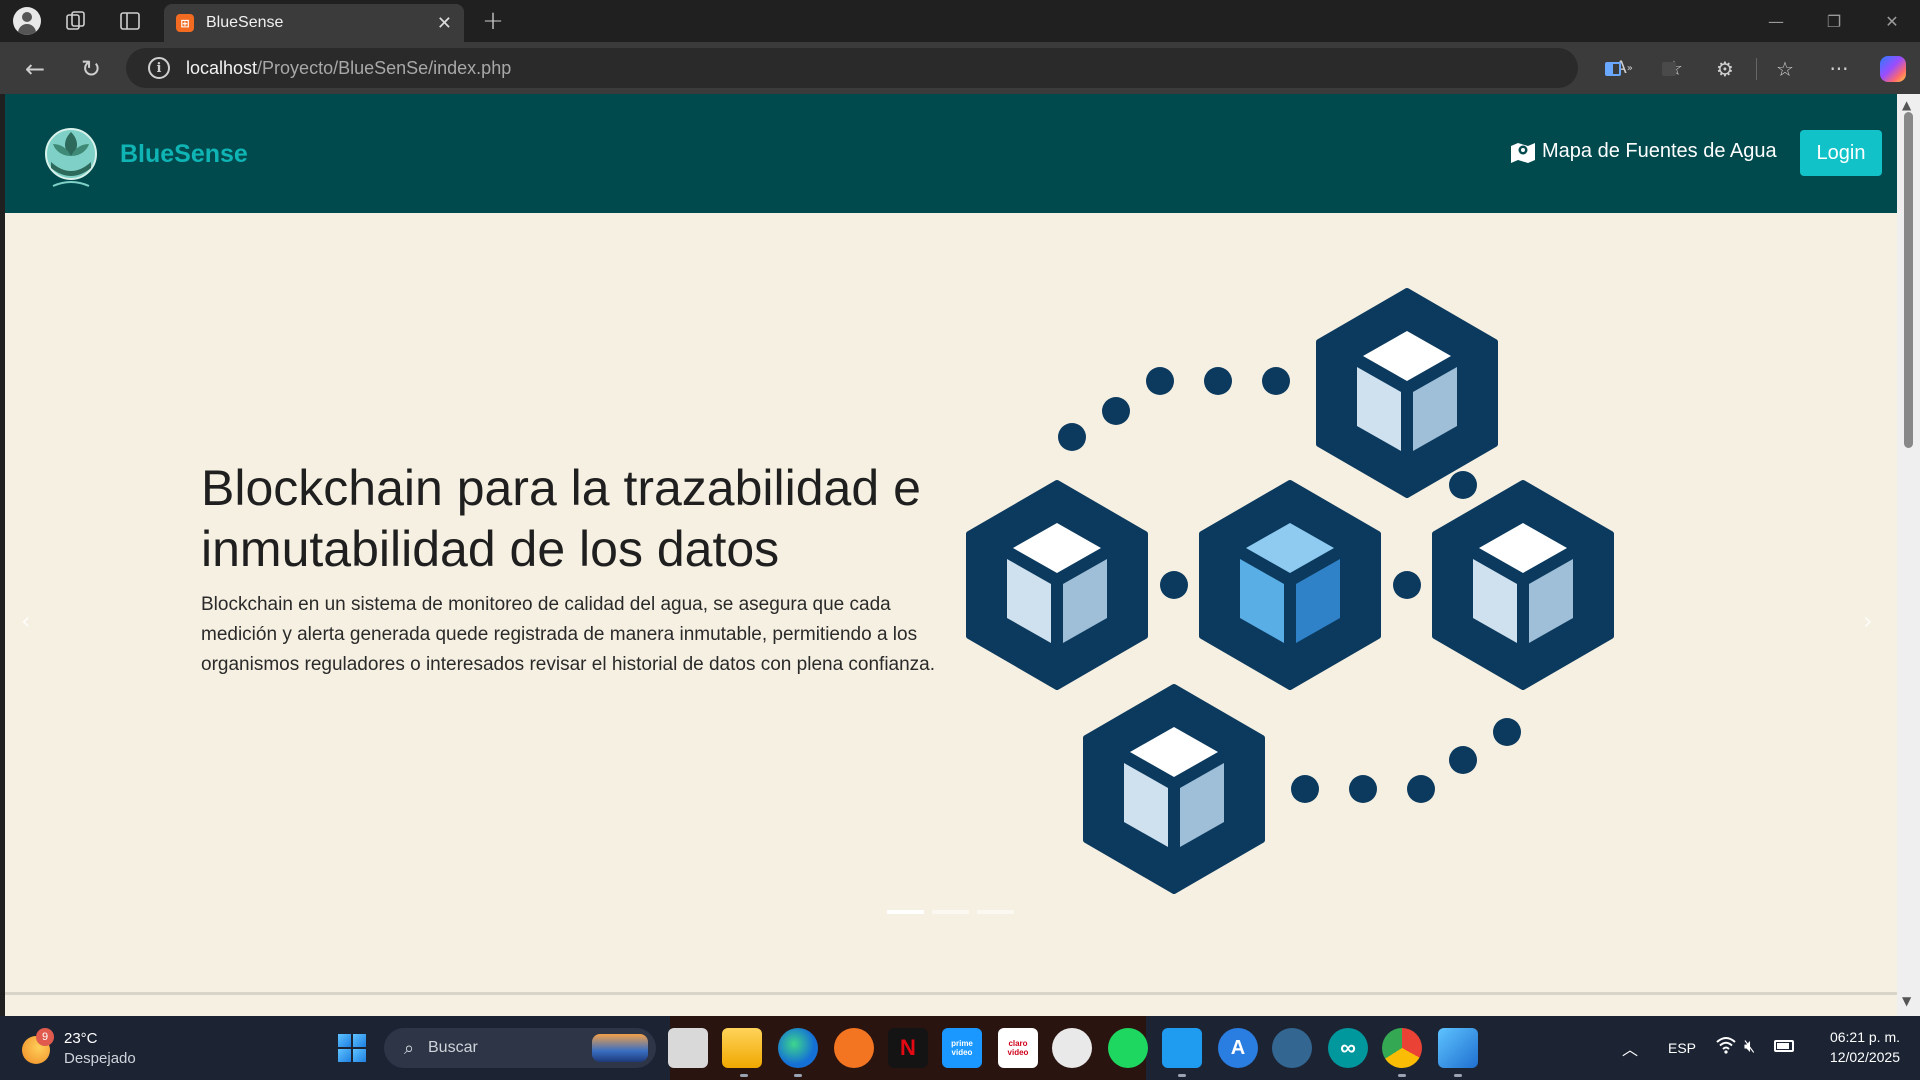 The image size is (1920, 1080). I want to click on xampp-favicon-icon: ⊞, so click(185, 23).